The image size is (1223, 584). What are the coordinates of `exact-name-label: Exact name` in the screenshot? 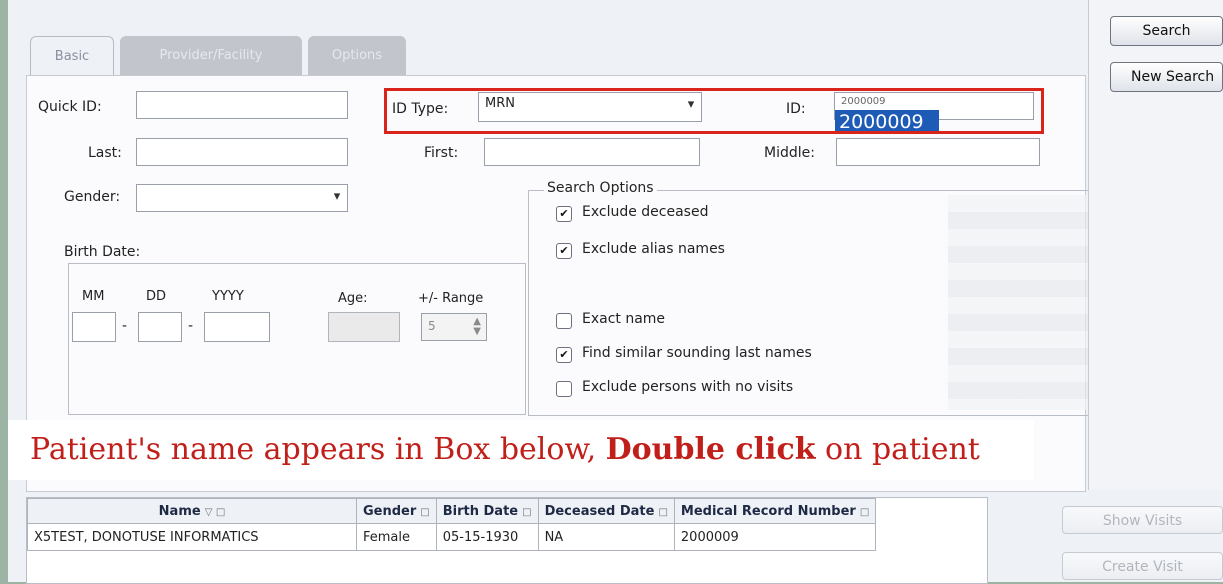 It's located at (624, 319).